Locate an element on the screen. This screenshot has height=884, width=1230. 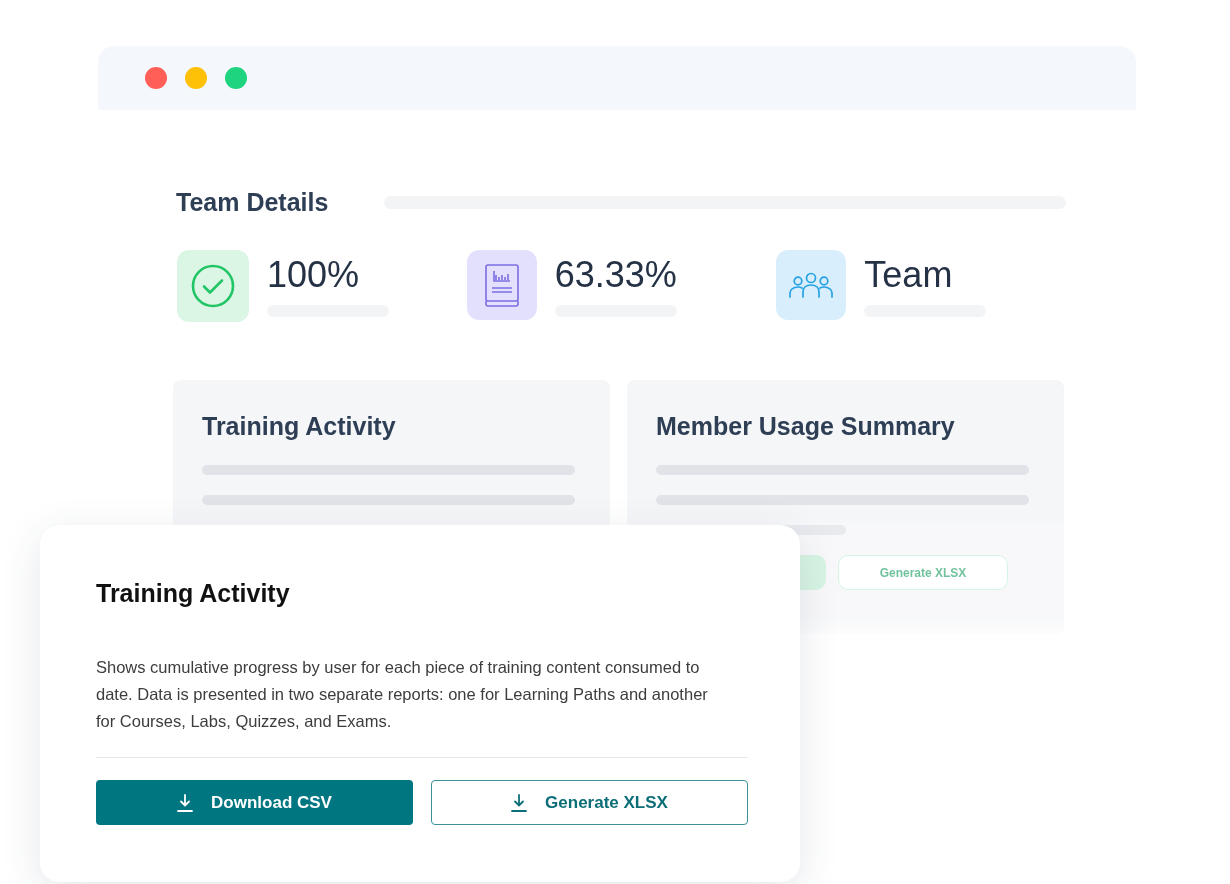
stat-value: Team is located at coordinates (909, 275).